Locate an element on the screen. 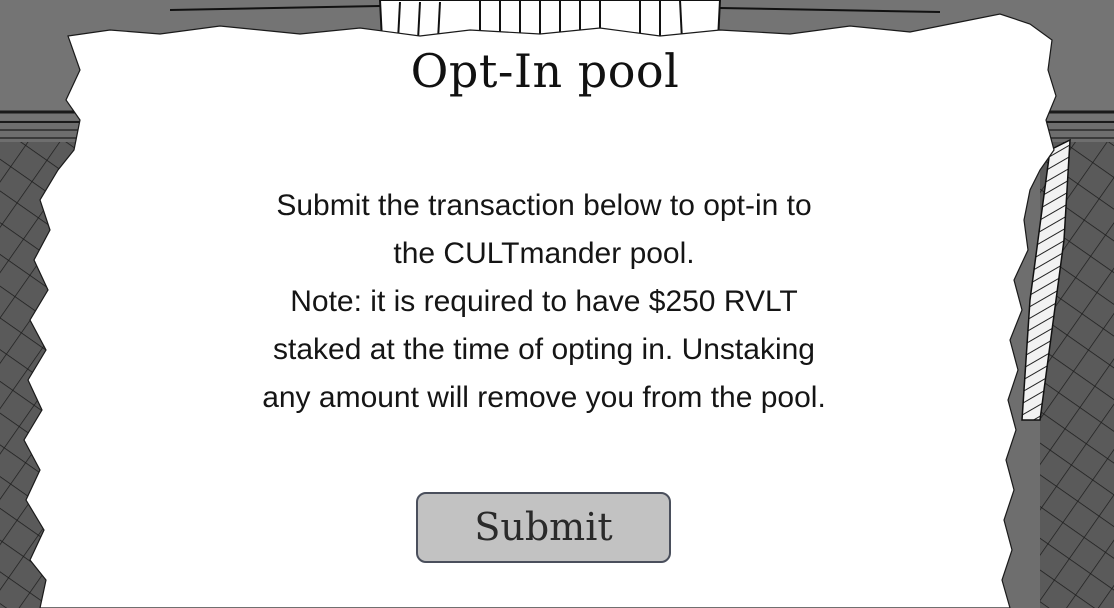 This screenshot has width=1114, height=608. message-line: Note: it is required to have $250 RVLT is located at coordinates (544, 301).